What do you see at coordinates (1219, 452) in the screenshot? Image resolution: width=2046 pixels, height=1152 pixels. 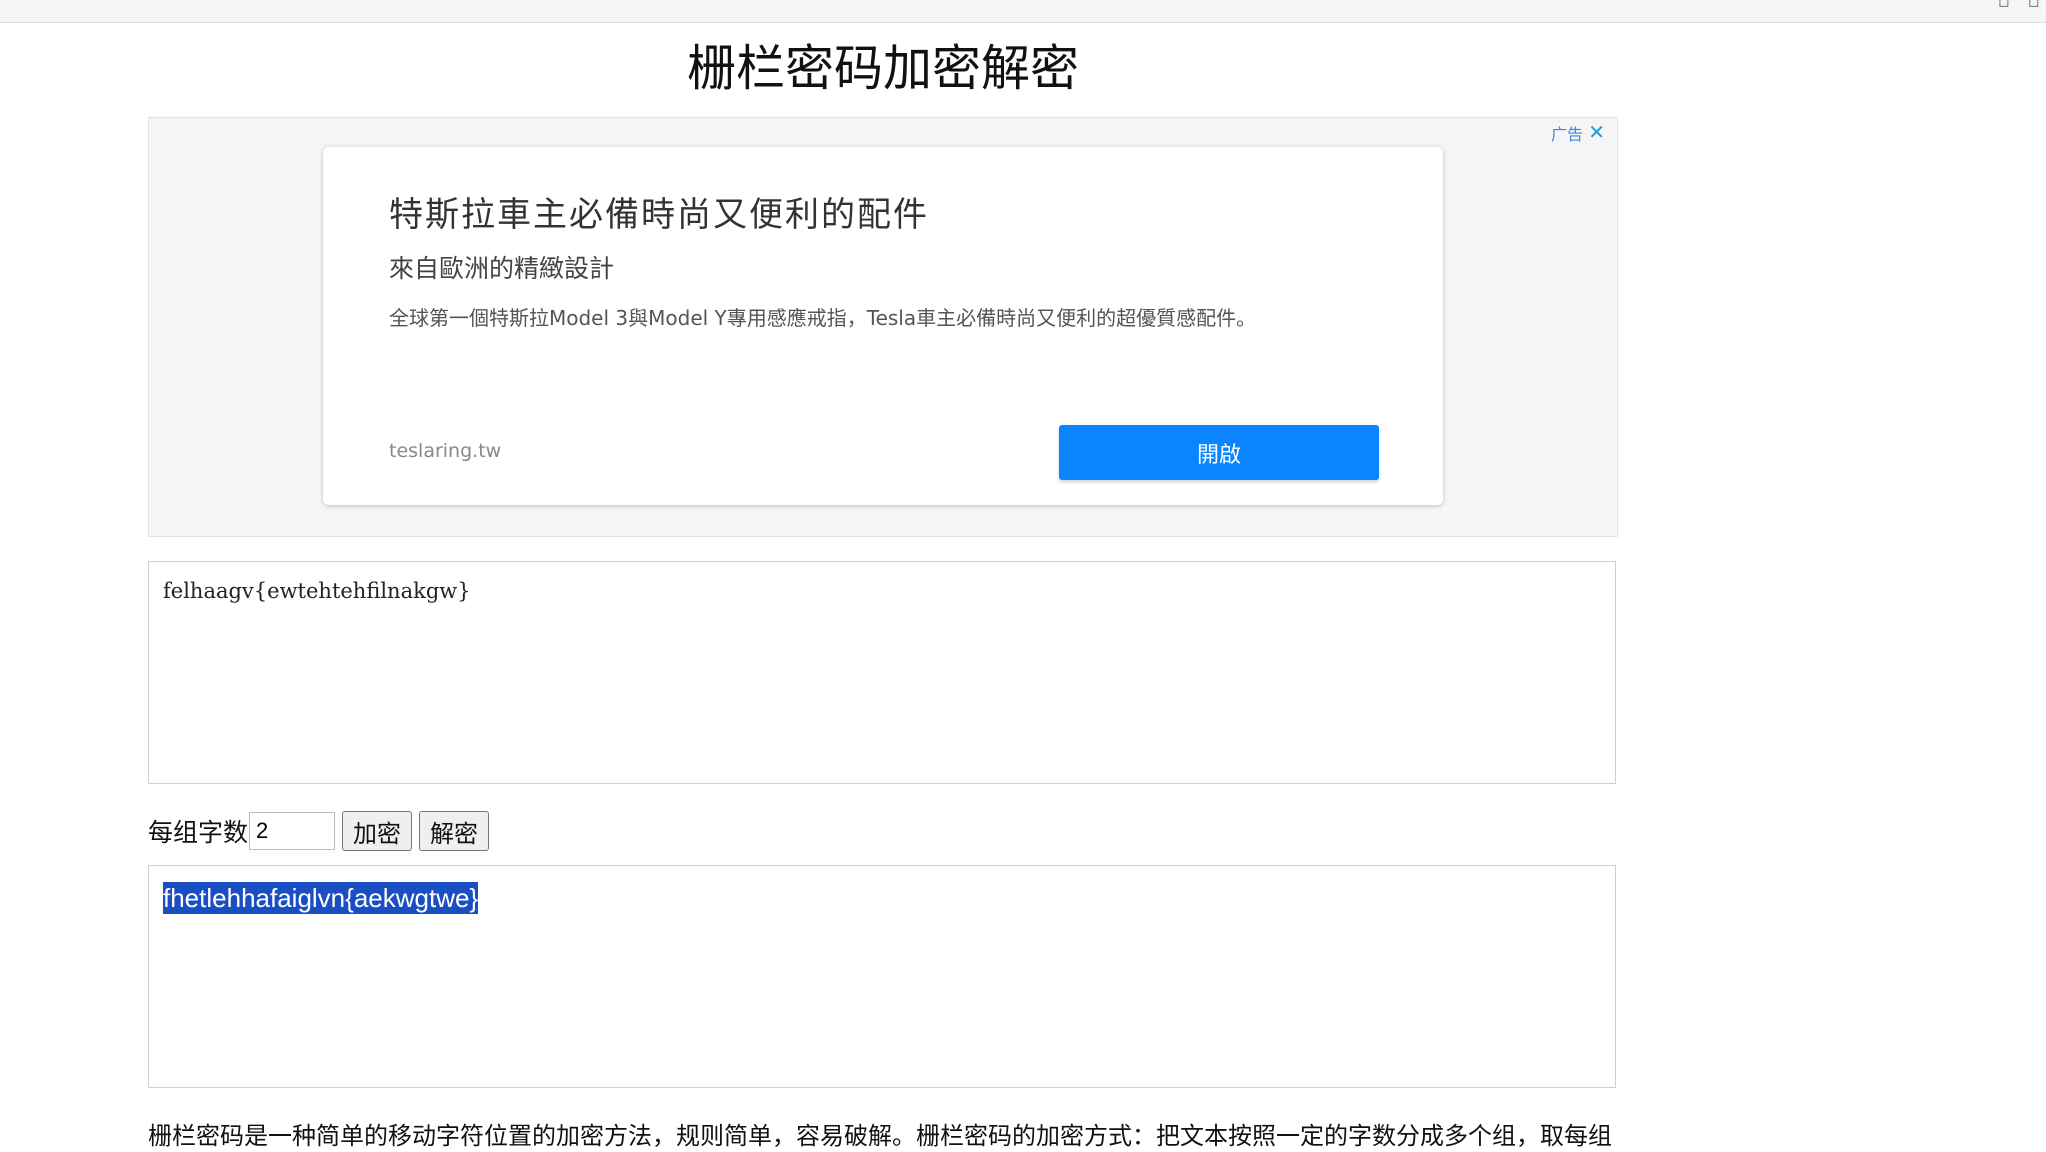 I see `ad-open-button: 開啟` at bounding box center [1219, 452].